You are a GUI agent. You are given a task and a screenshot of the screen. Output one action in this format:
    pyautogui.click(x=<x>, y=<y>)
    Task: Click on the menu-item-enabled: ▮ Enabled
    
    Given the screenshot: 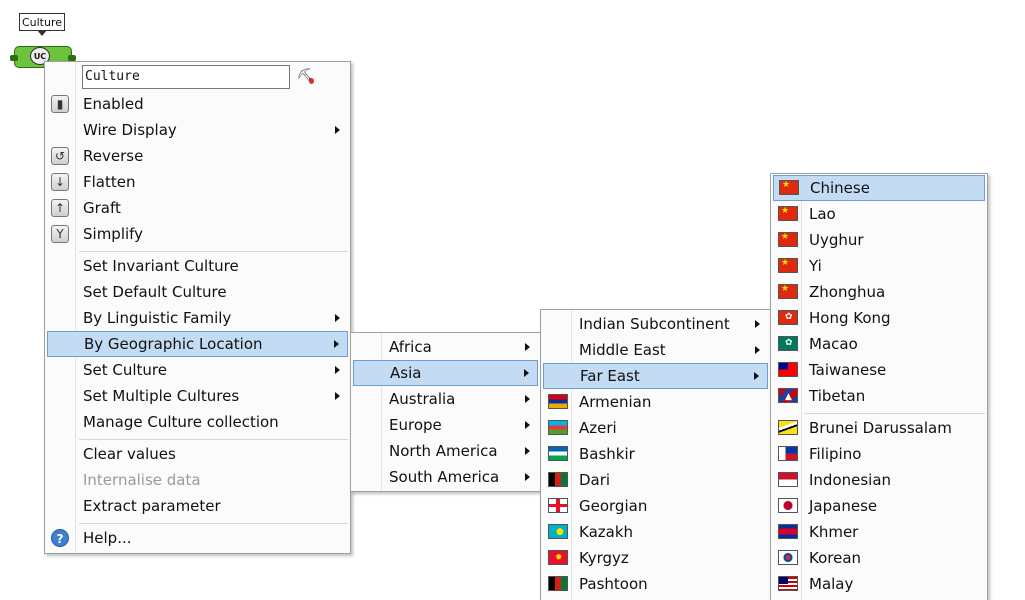 What is the action you would take?
    pyautogui.click(x=197, y=104)
    